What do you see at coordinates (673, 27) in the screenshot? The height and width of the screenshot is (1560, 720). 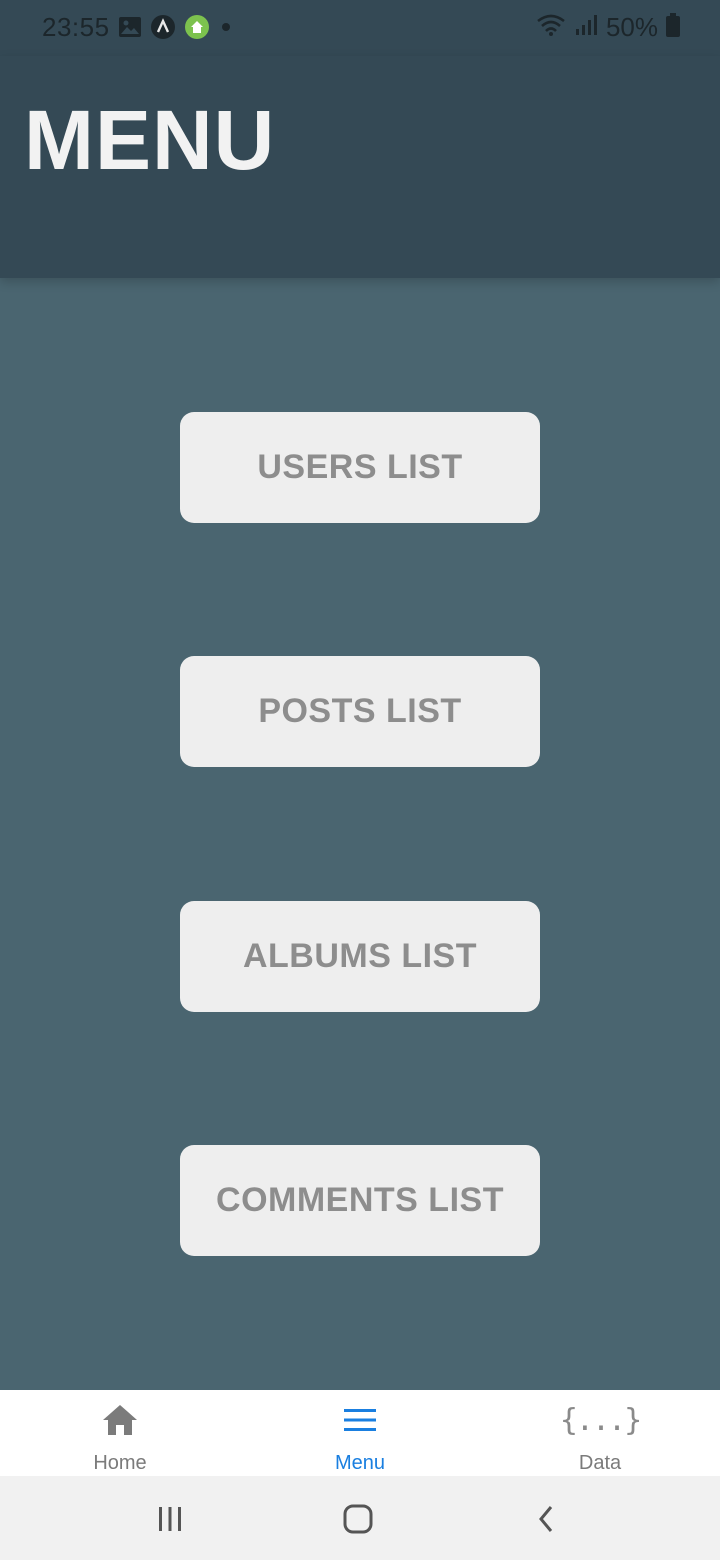 I see `battery-icon` at bounding box center [673, 27].